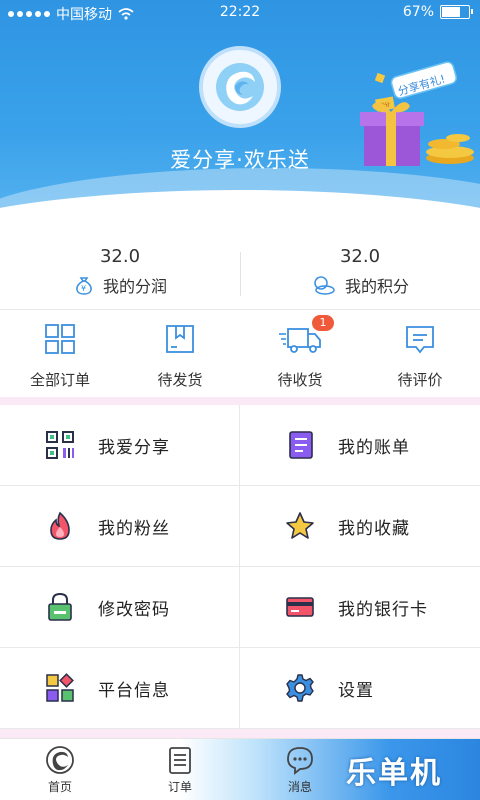  I want to click on menu-fans: 我的粉丝, so click(120, 526).